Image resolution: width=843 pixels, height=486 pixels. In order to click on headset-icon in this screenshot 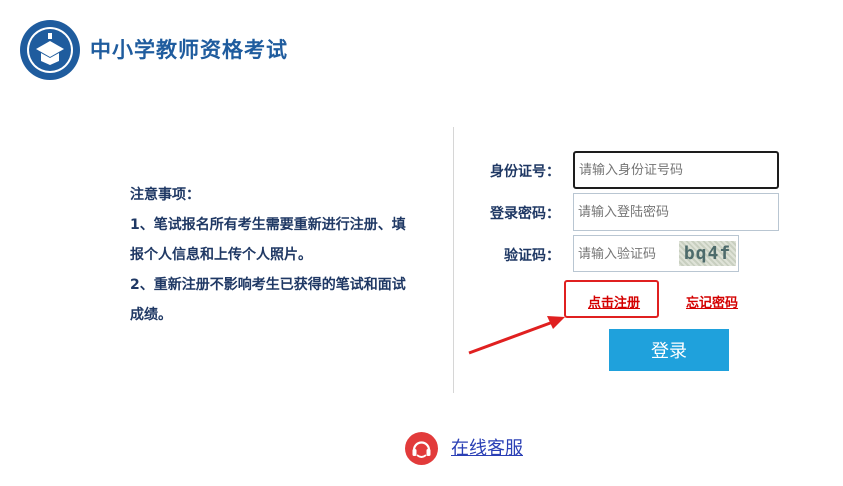, I will do `click(421, 448)`.